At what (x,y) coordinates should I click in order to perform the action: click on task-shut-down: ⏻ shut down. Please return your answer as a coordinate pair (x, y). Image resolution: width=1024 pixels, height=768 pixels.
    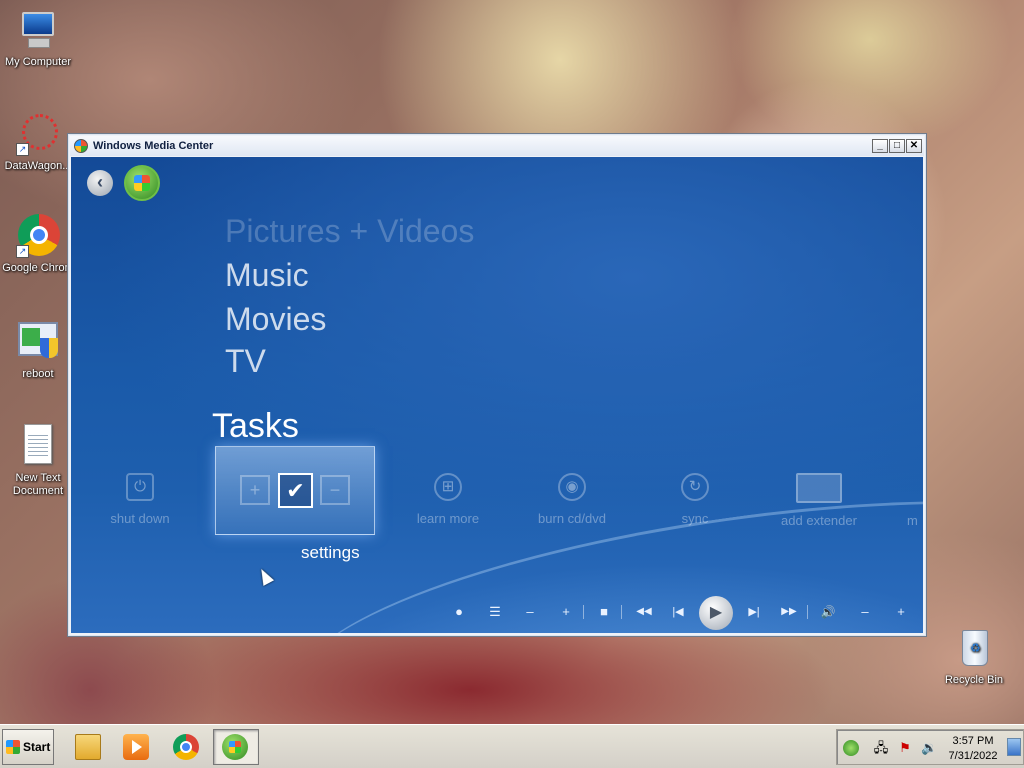
    Looking at the image, I should click on (140, 499).